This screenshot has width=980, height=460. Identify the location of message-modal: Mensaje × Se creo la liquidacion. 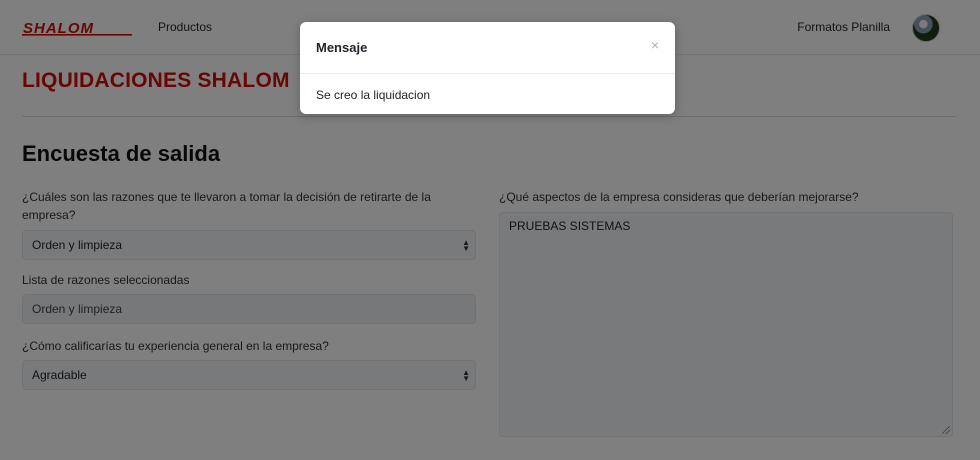
(487, 68).